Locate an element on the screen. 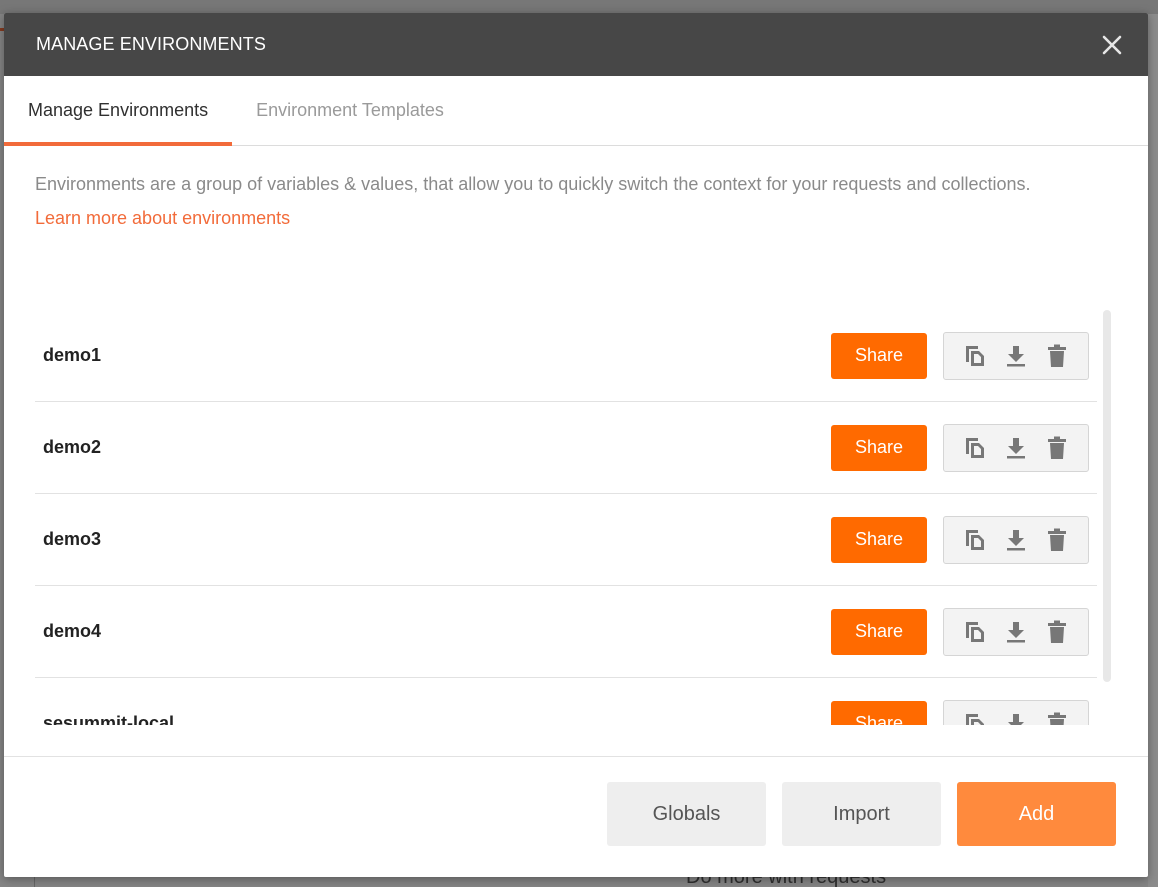 This screenshot has height=887, width=1158. environment-name: demo3 is located at coordinates (72, 539).